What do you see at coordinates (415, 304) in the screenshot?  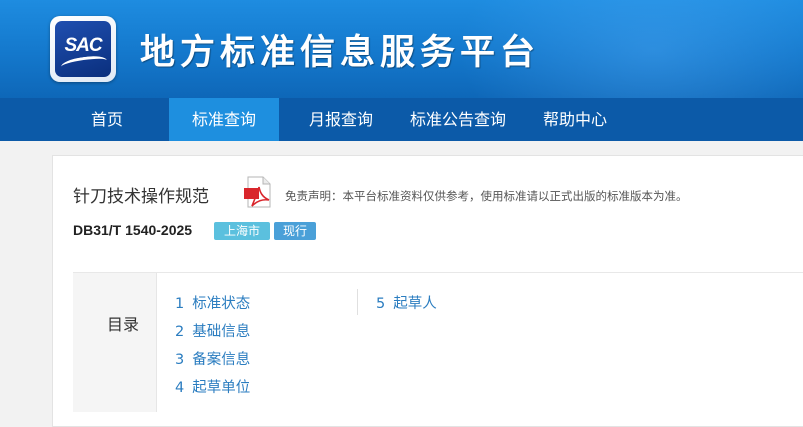 I see `toc-item-label: 起草人` at bounding box center [415, 304].